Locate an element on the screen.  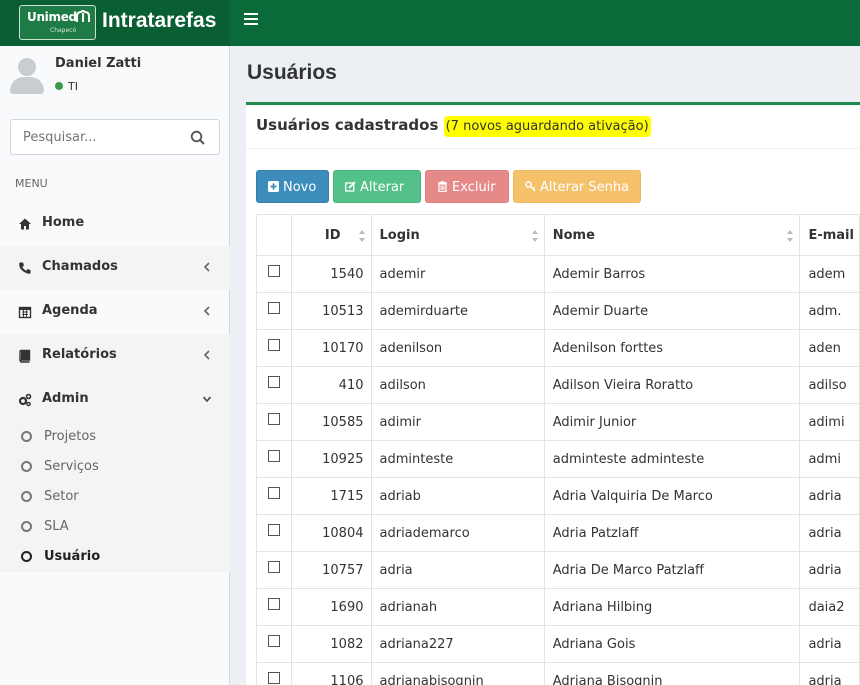
edit-icon is located at coordinates (350, 186).